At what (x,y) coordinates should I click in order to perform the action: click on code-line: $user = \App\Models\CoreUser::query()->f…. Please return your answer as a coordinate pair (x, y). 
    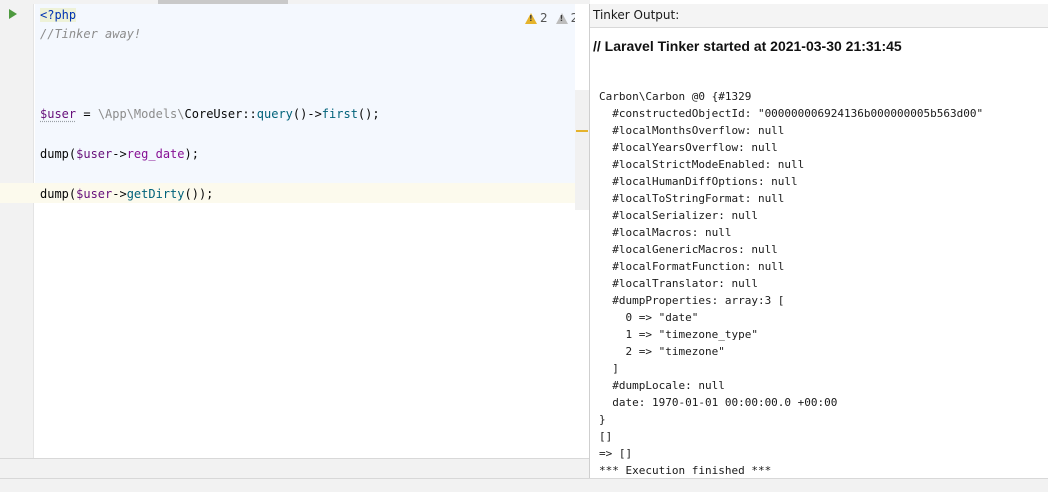
    Looking at the image, I should click on (210, 114).